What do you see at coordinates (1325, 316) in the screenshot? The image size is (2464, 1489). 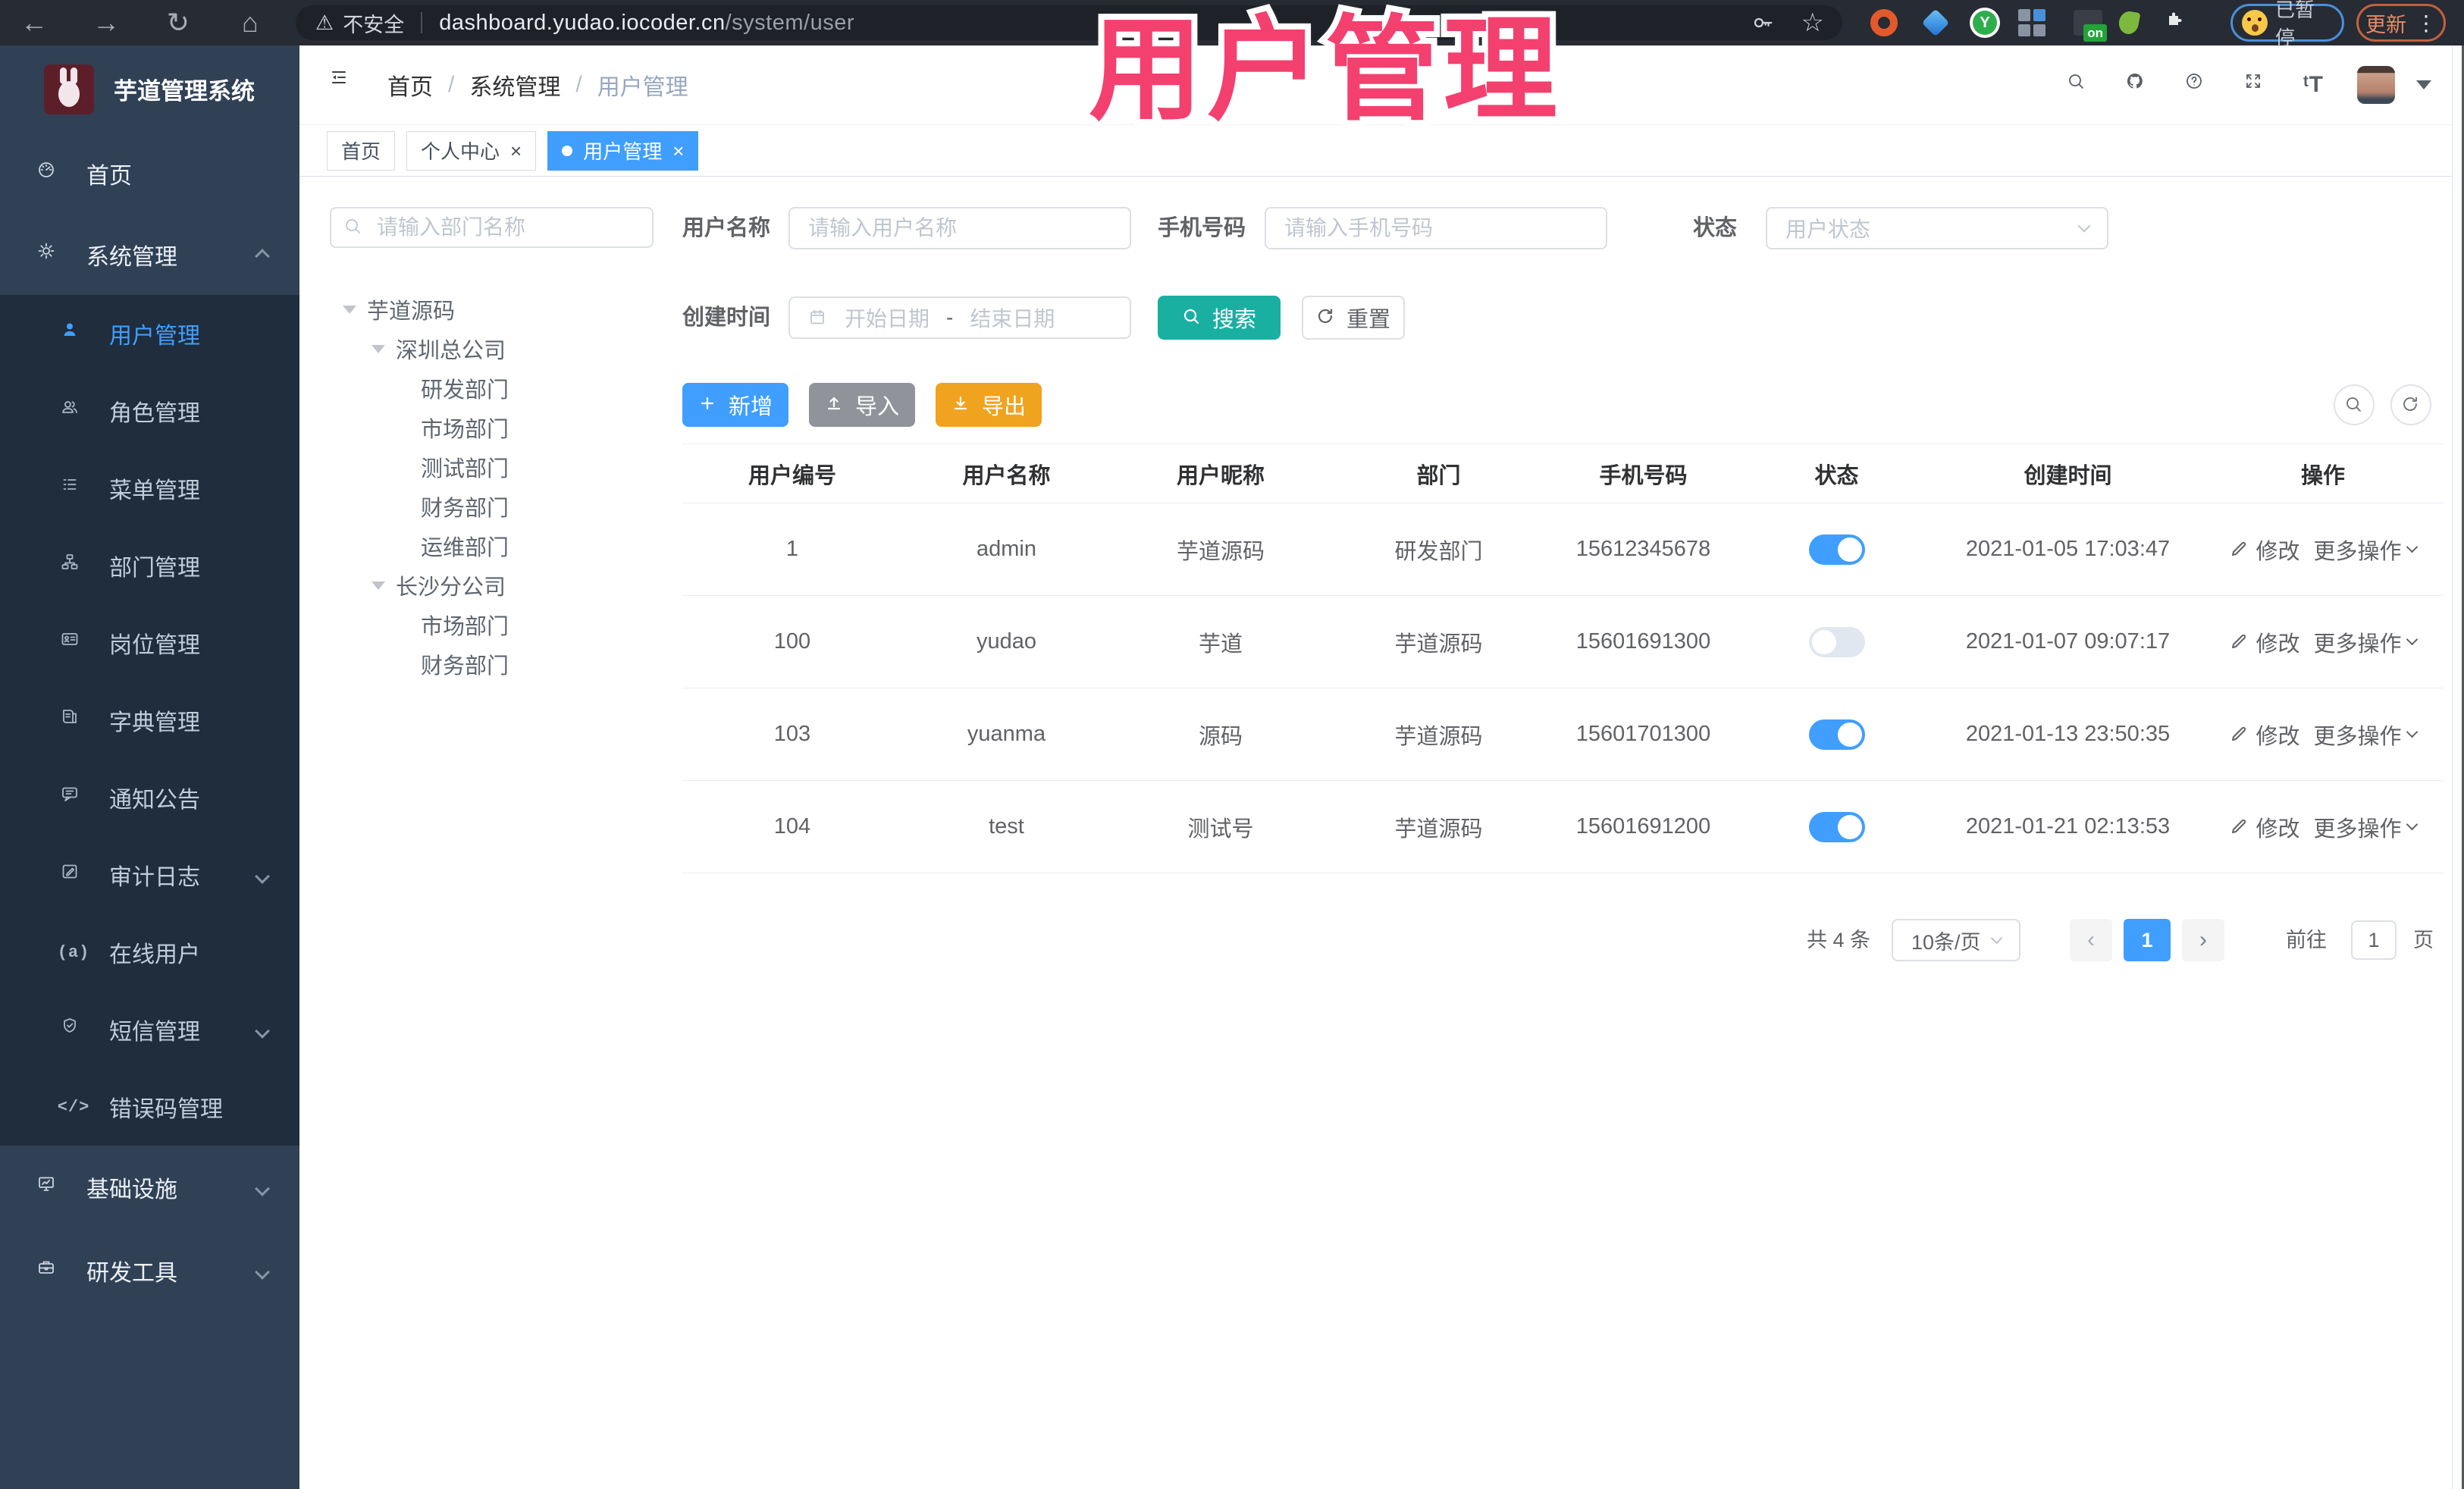 I see `refresh-icon` at bounding box center [1325, 316].